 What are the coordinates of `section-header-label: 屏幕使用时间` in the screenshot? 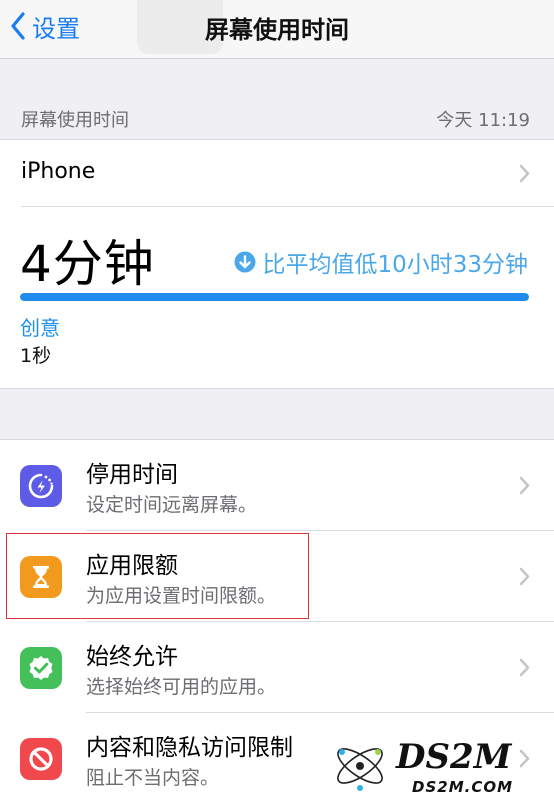 It's located at (75, 120).